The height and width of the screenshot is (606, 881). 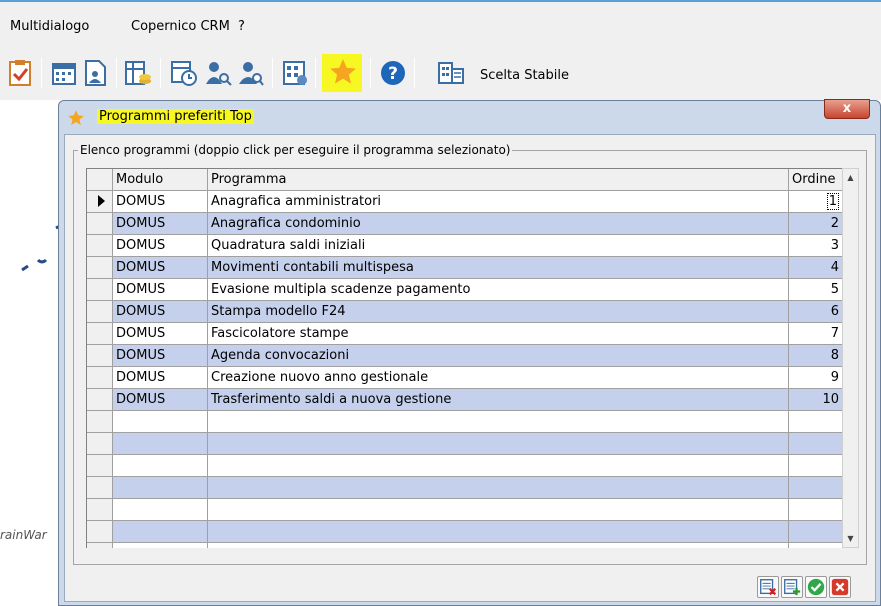 I want to click on cell-programma: Evasione multipla scadenze pagamento, so click(x=498, y=290).